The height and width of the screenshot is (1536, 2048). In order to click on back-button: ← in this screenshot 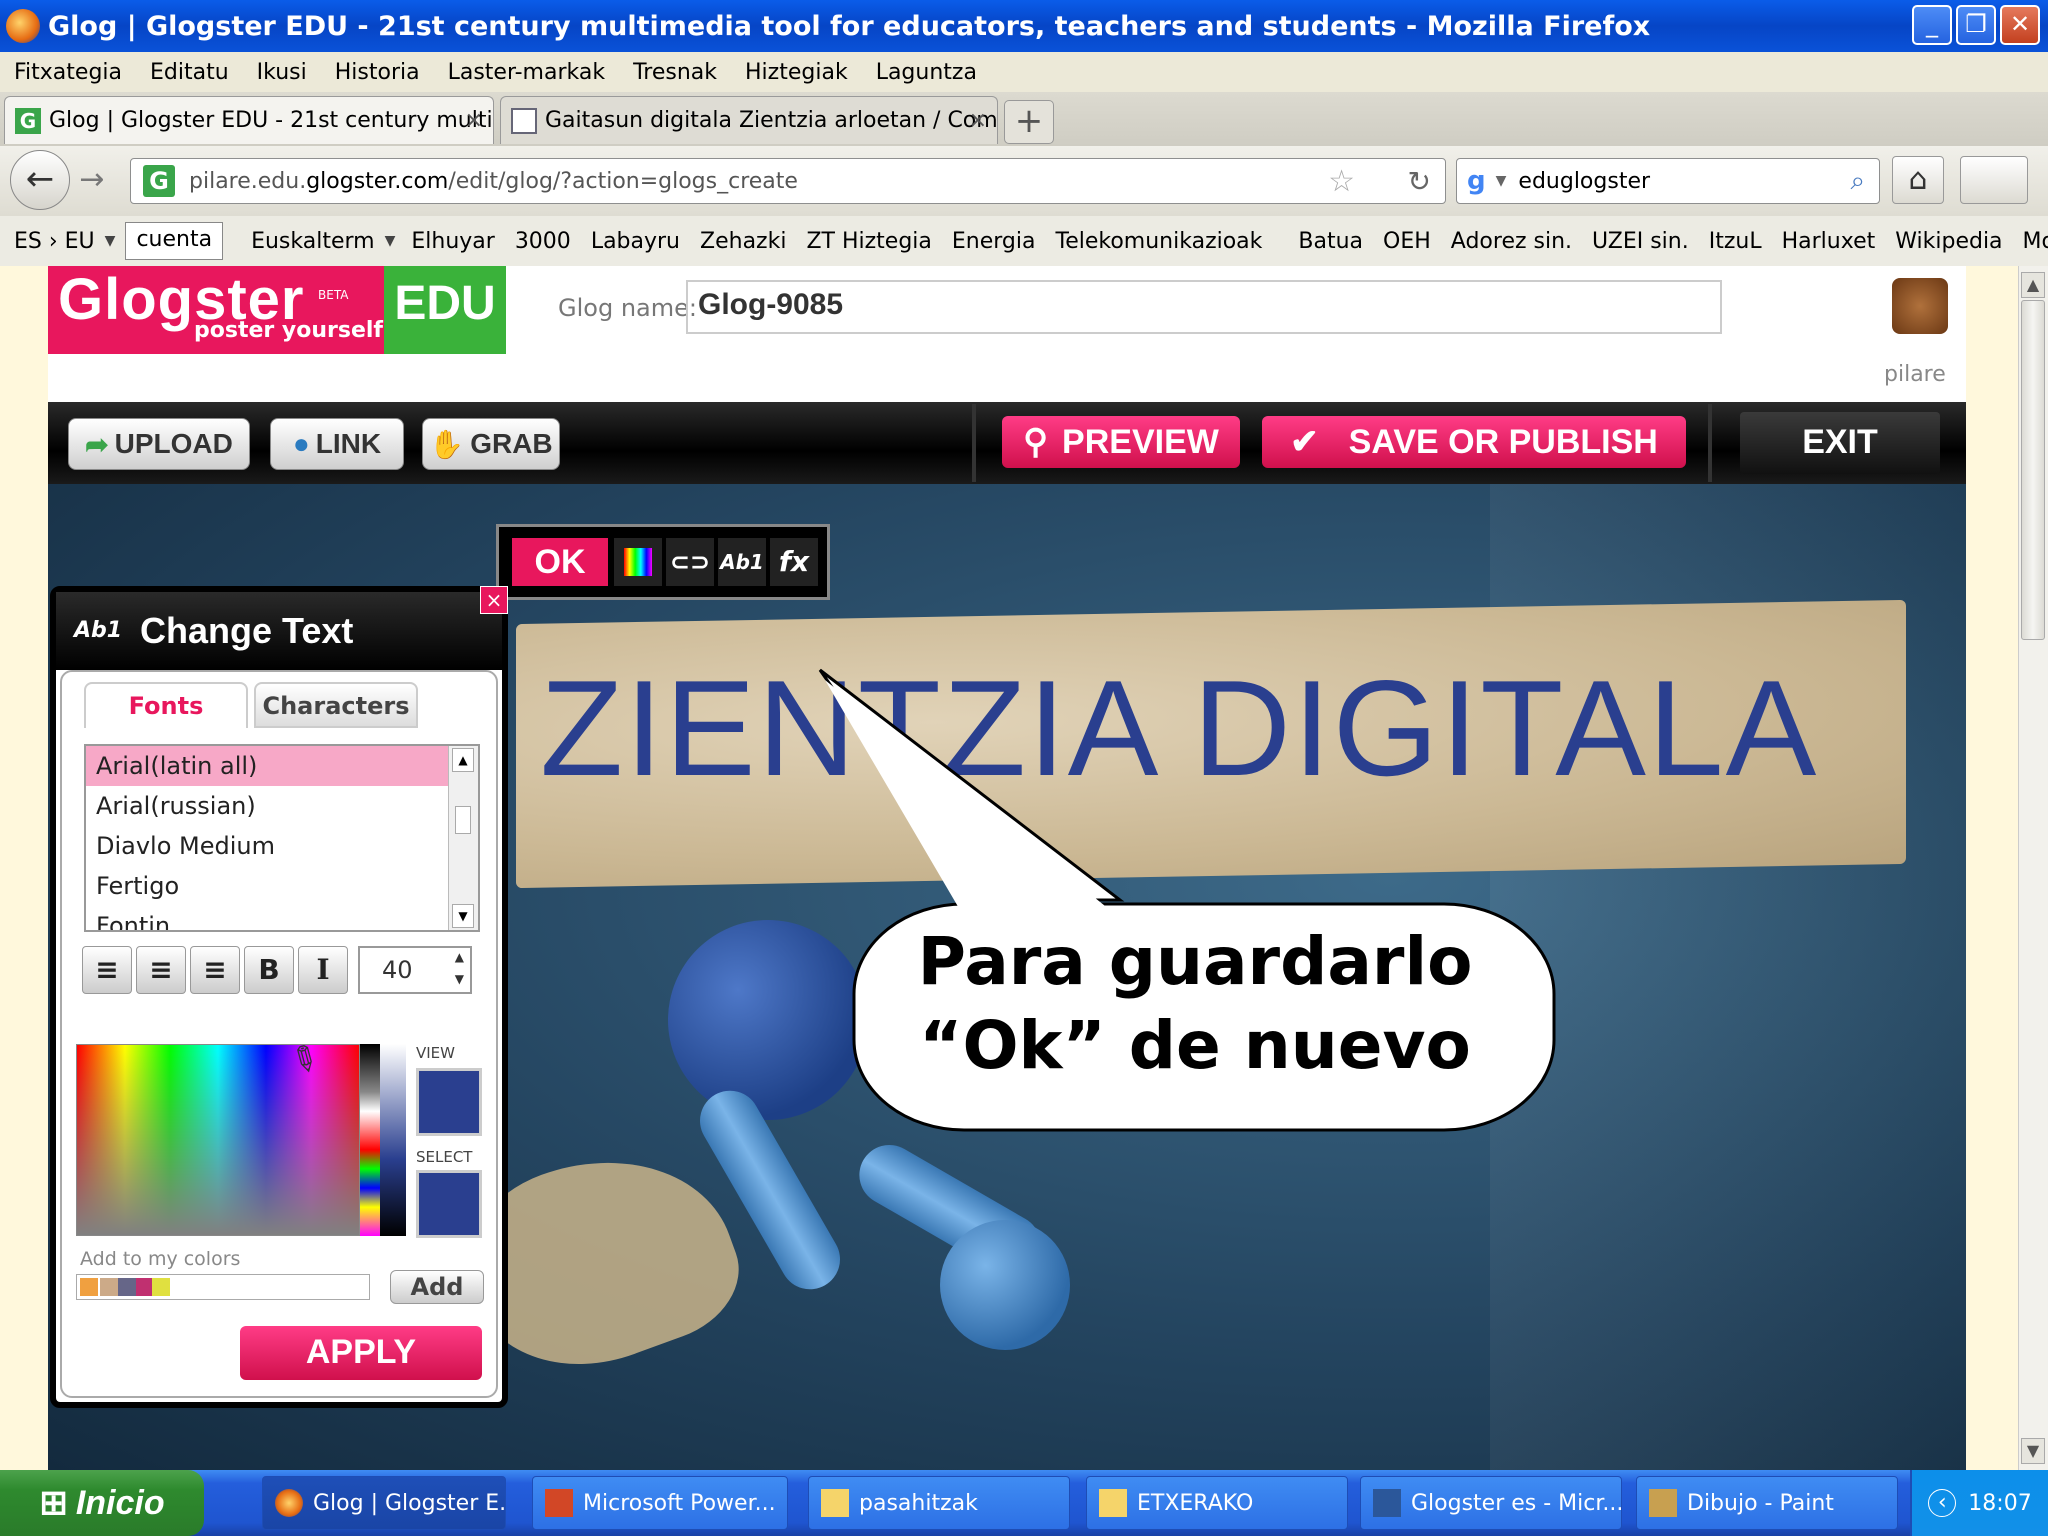, I will do `click(40, 180)`.